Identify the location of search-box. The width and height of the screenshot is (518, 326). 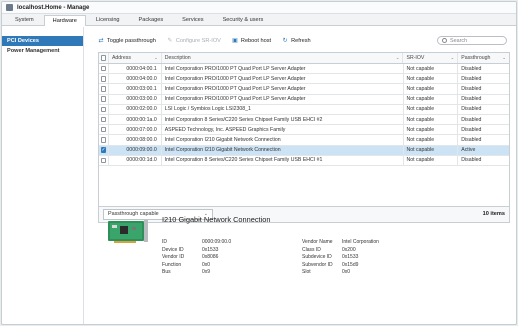
(472, 40).